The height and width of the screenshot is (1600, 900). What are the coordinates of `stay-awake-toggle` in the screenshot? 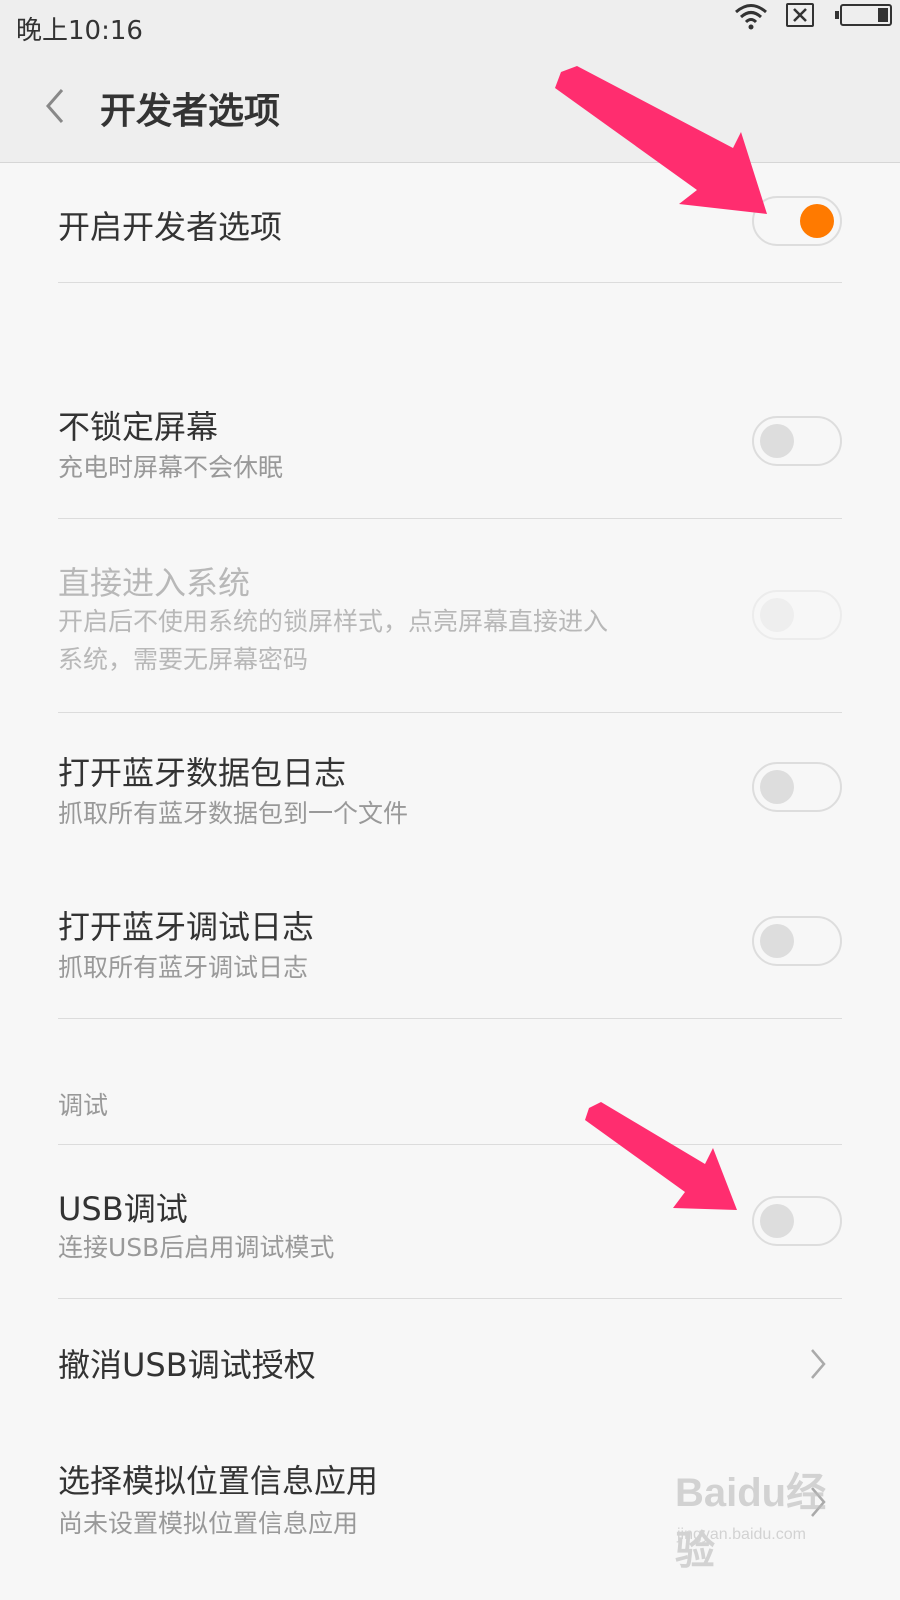 It's located at (797, 441).